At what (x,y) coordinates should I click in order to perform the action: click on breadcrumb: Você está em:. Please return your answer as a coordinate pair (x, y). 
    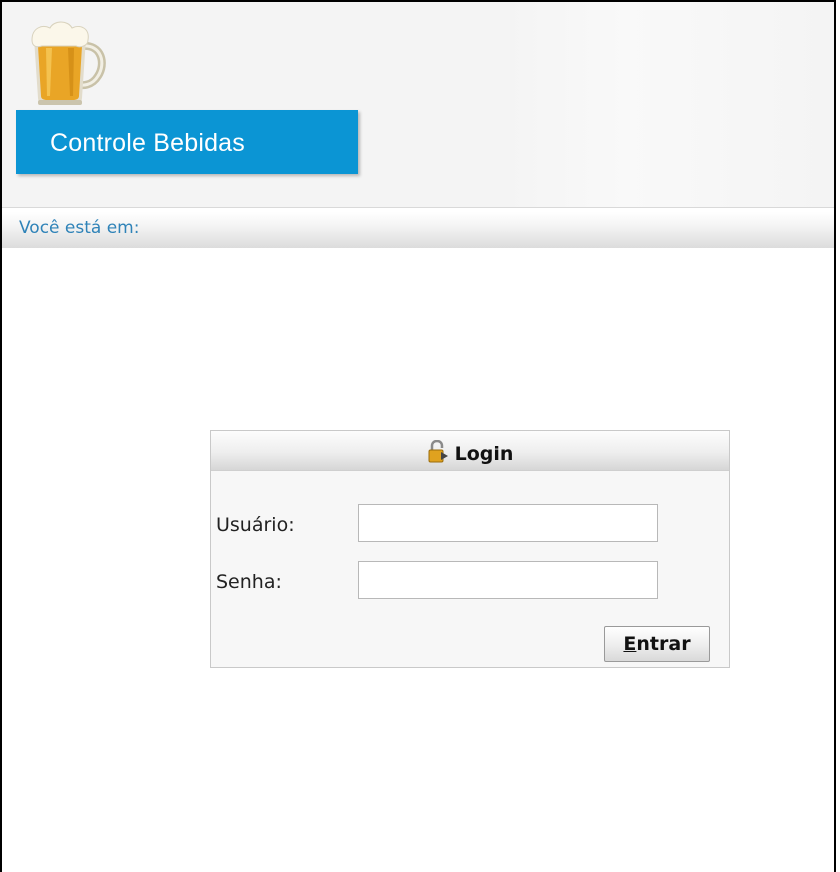
    Looking at the image, I should click on (418, 230).